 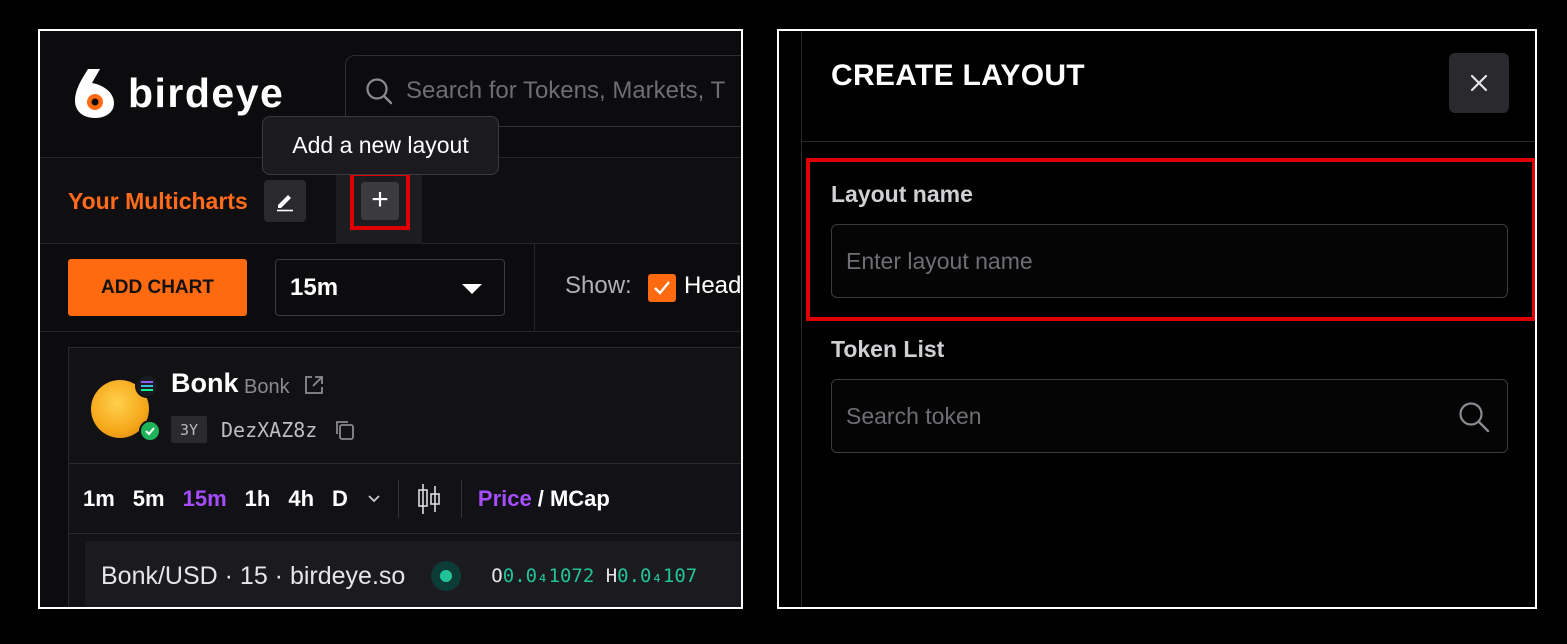 I want to click on pair-label: Bonk/USD · 15 · birdeye.so, so click(x=253, y=575).